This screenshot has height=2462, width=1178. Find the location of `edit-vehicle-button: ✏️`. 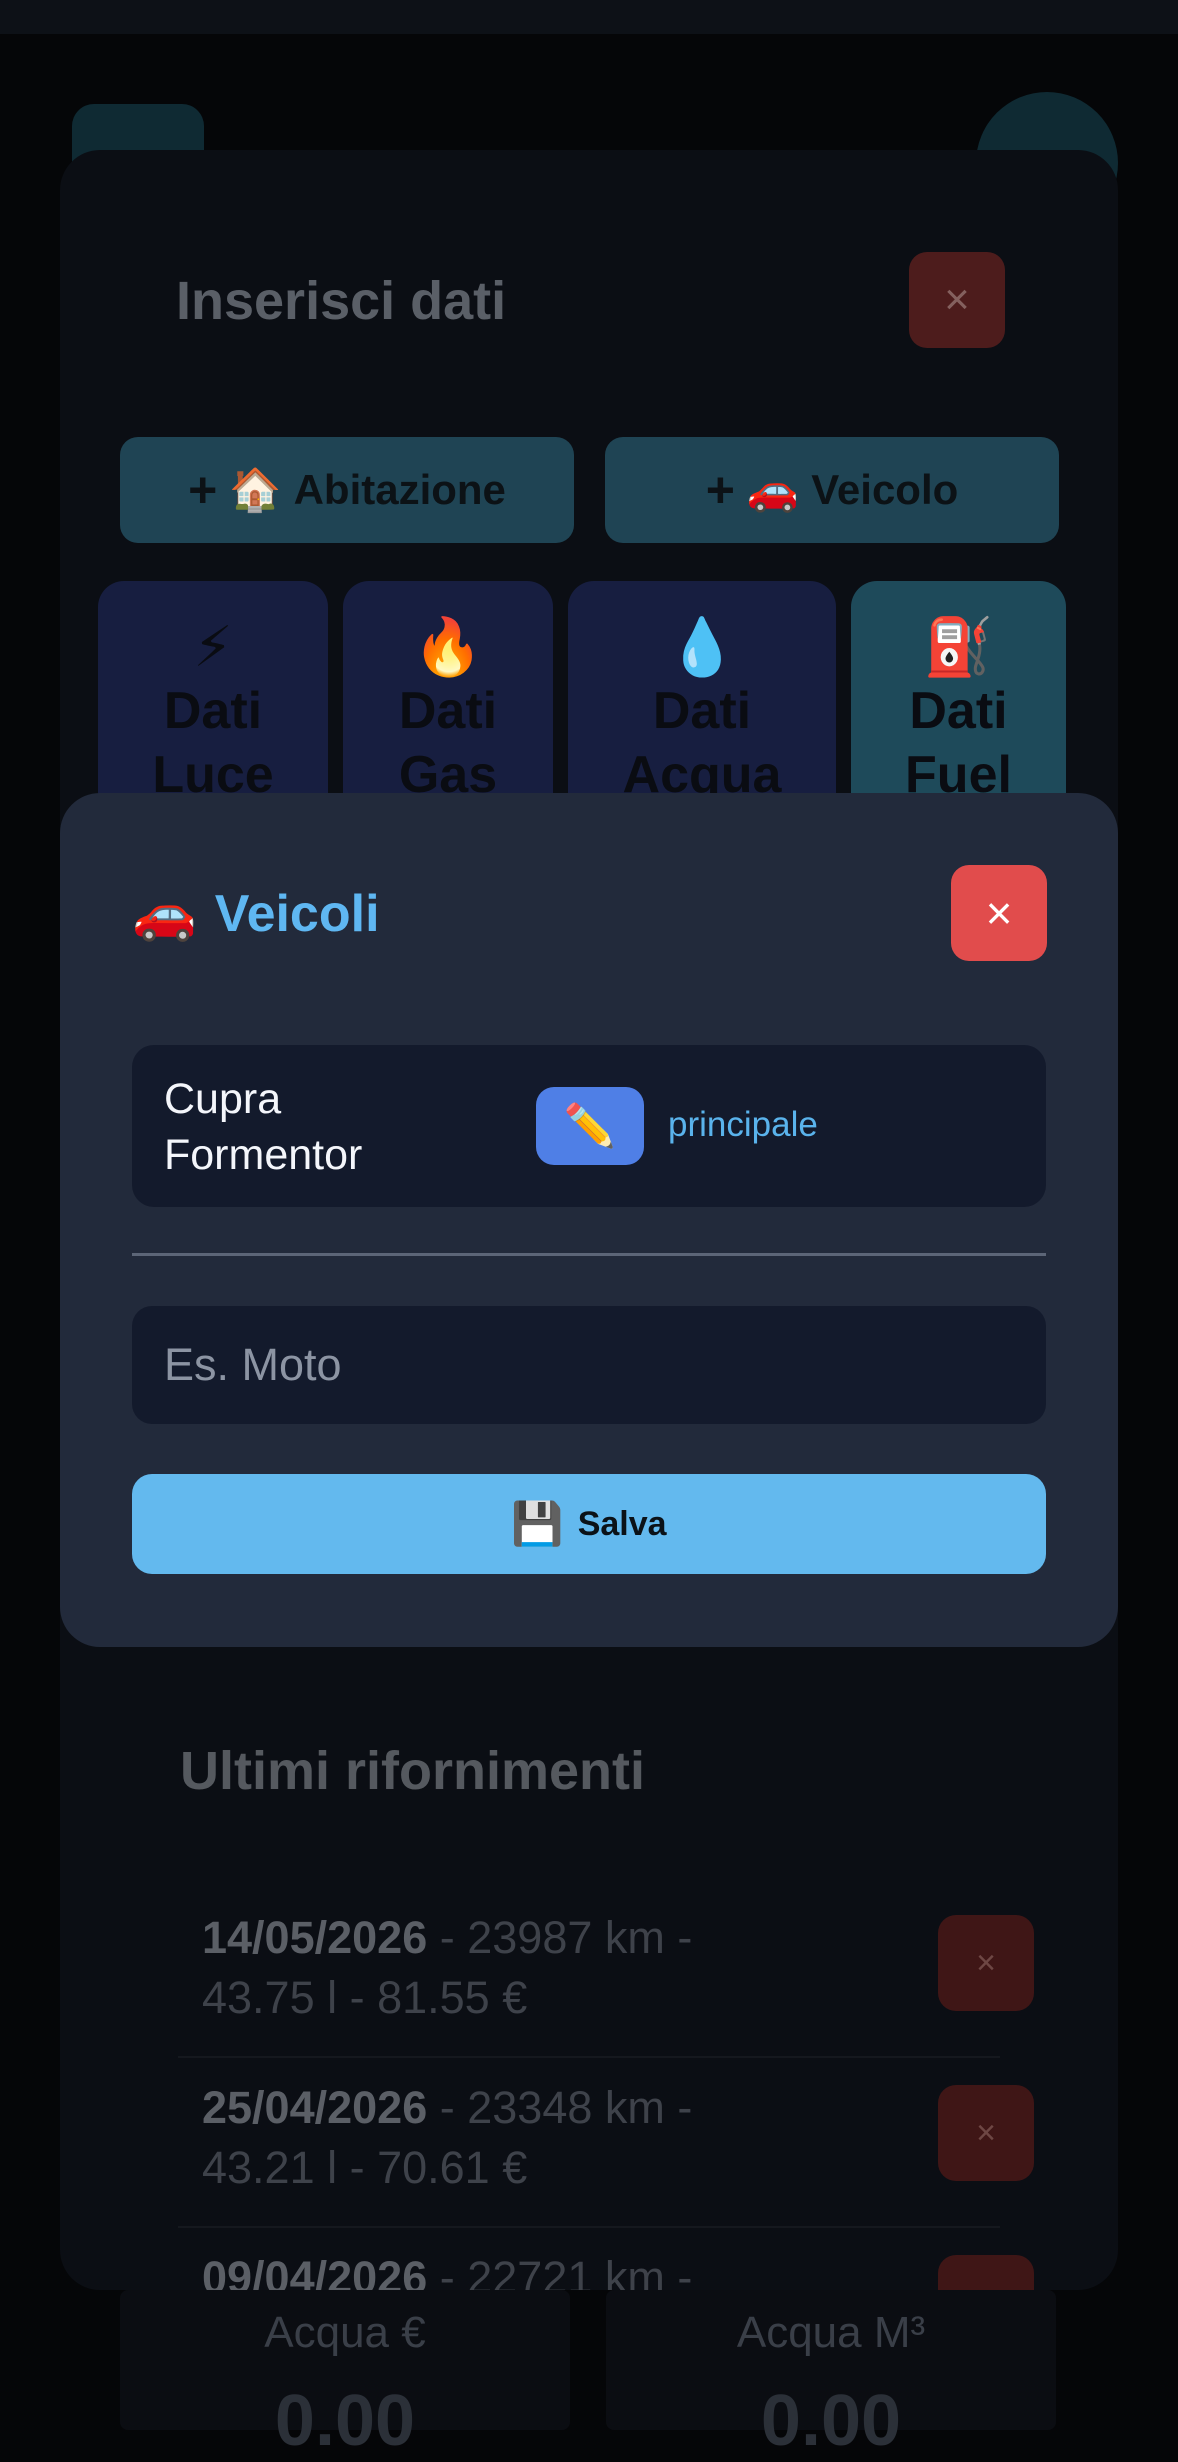

edit-vehicle-button: ✏️ is located at coordinates (590, 1126).